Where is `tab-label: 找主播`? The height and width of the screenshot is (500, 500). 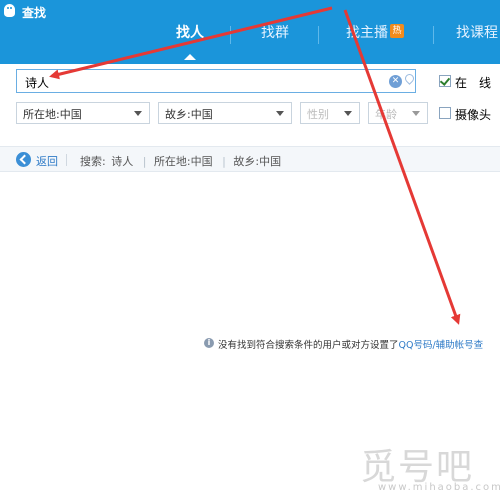
tab-label: 找主播 is located at coordinates (367, 33).